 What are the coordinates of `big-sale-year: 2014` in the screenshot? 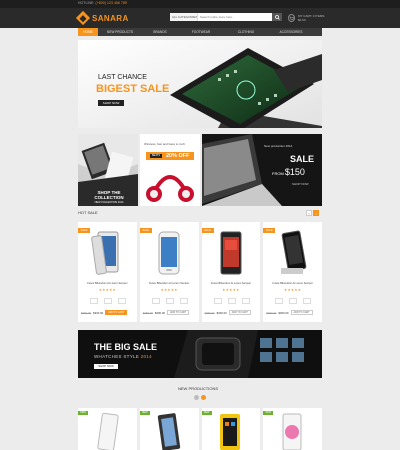 It's located at (146, 356).